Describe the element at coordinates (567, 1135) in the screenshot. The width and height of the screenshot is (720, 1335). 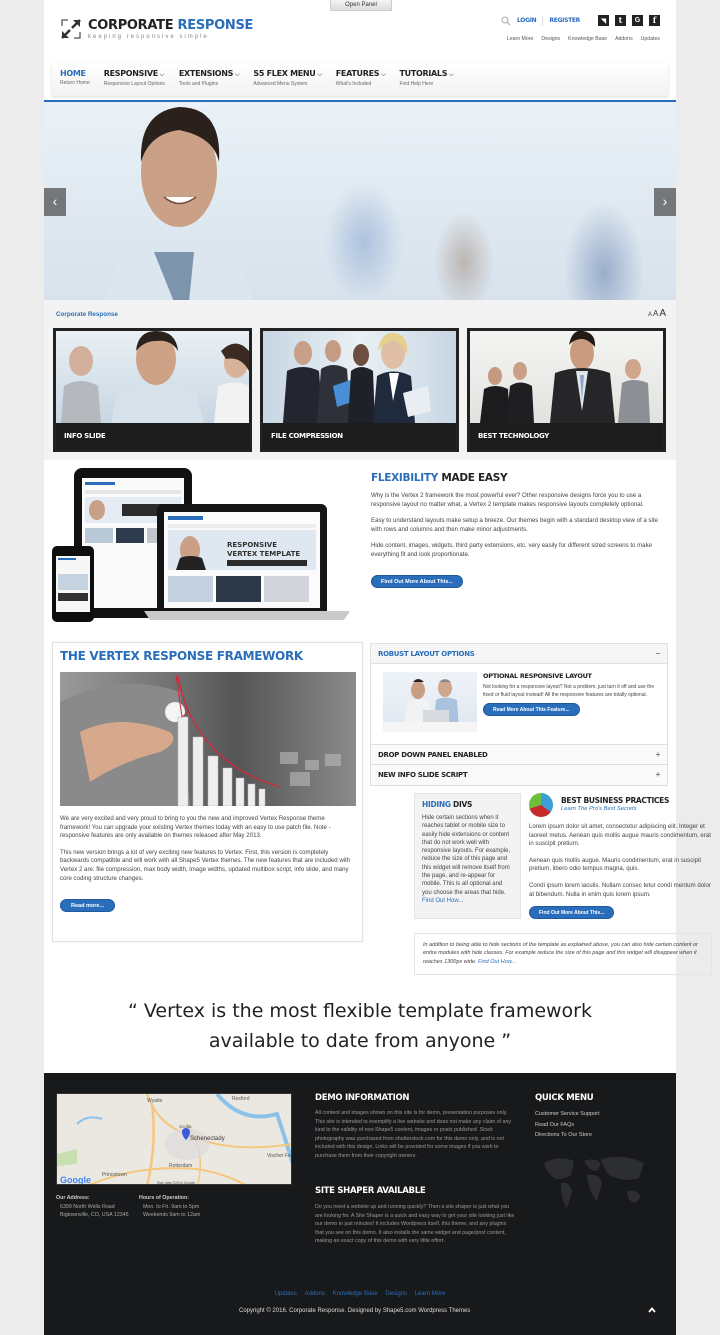
I see `quick-link: Directions To Our Store` at that location.